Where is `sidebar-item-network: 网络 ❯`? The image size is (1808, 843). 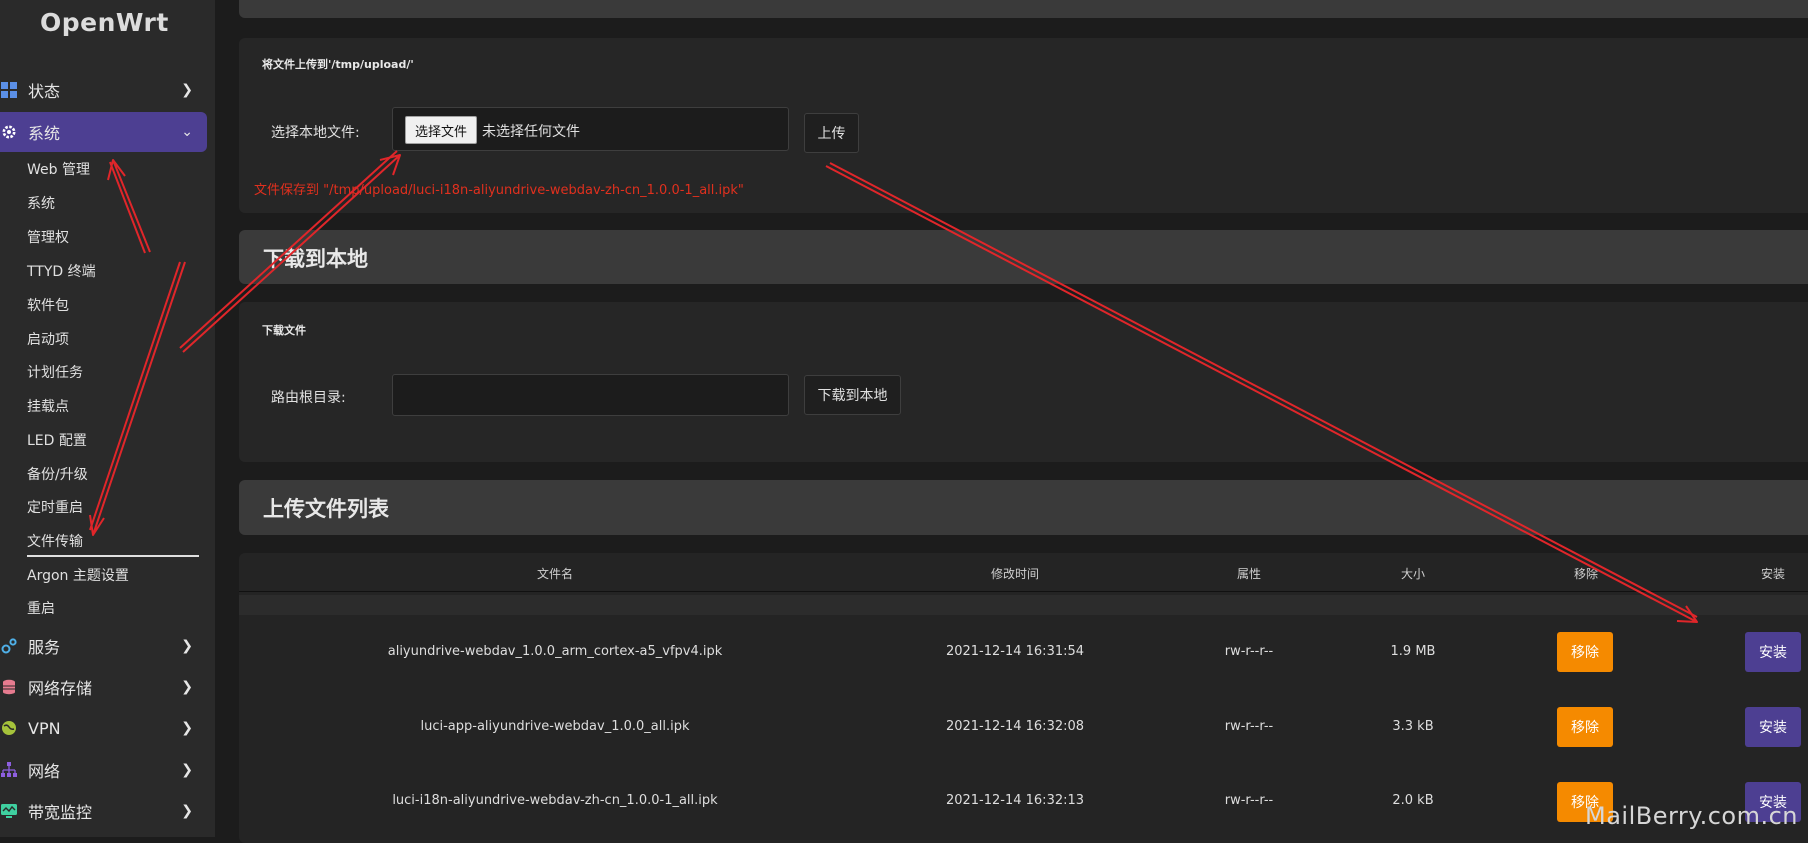
sidebar-item-network: 网络 ❯ is located at coordinates (103, 770).